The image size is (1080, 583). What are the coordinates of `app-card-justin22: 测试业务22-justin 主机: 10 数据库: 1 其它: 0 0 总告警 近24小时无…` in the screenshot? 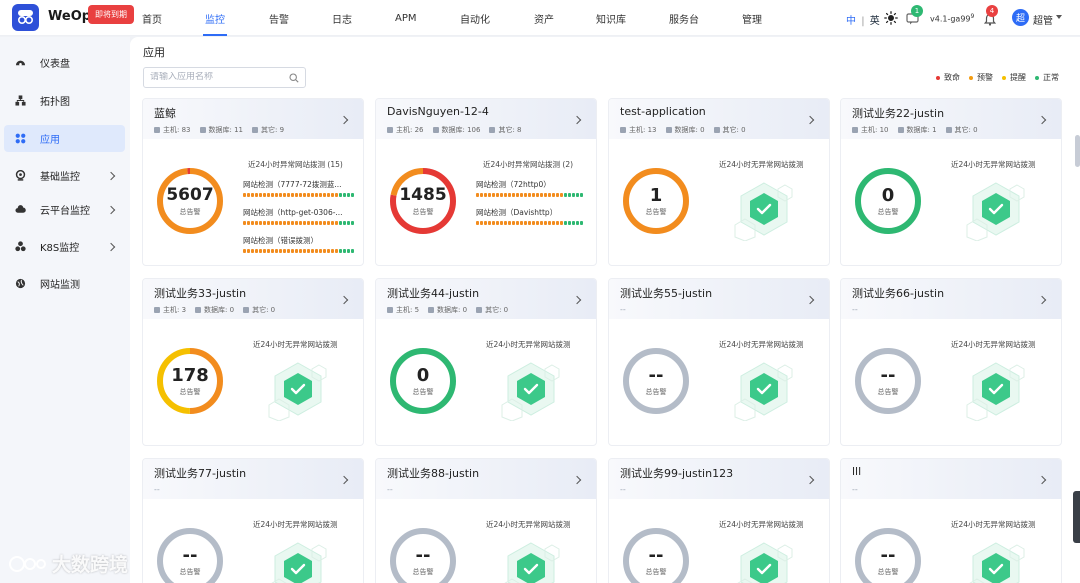 It's located at (951, 182).